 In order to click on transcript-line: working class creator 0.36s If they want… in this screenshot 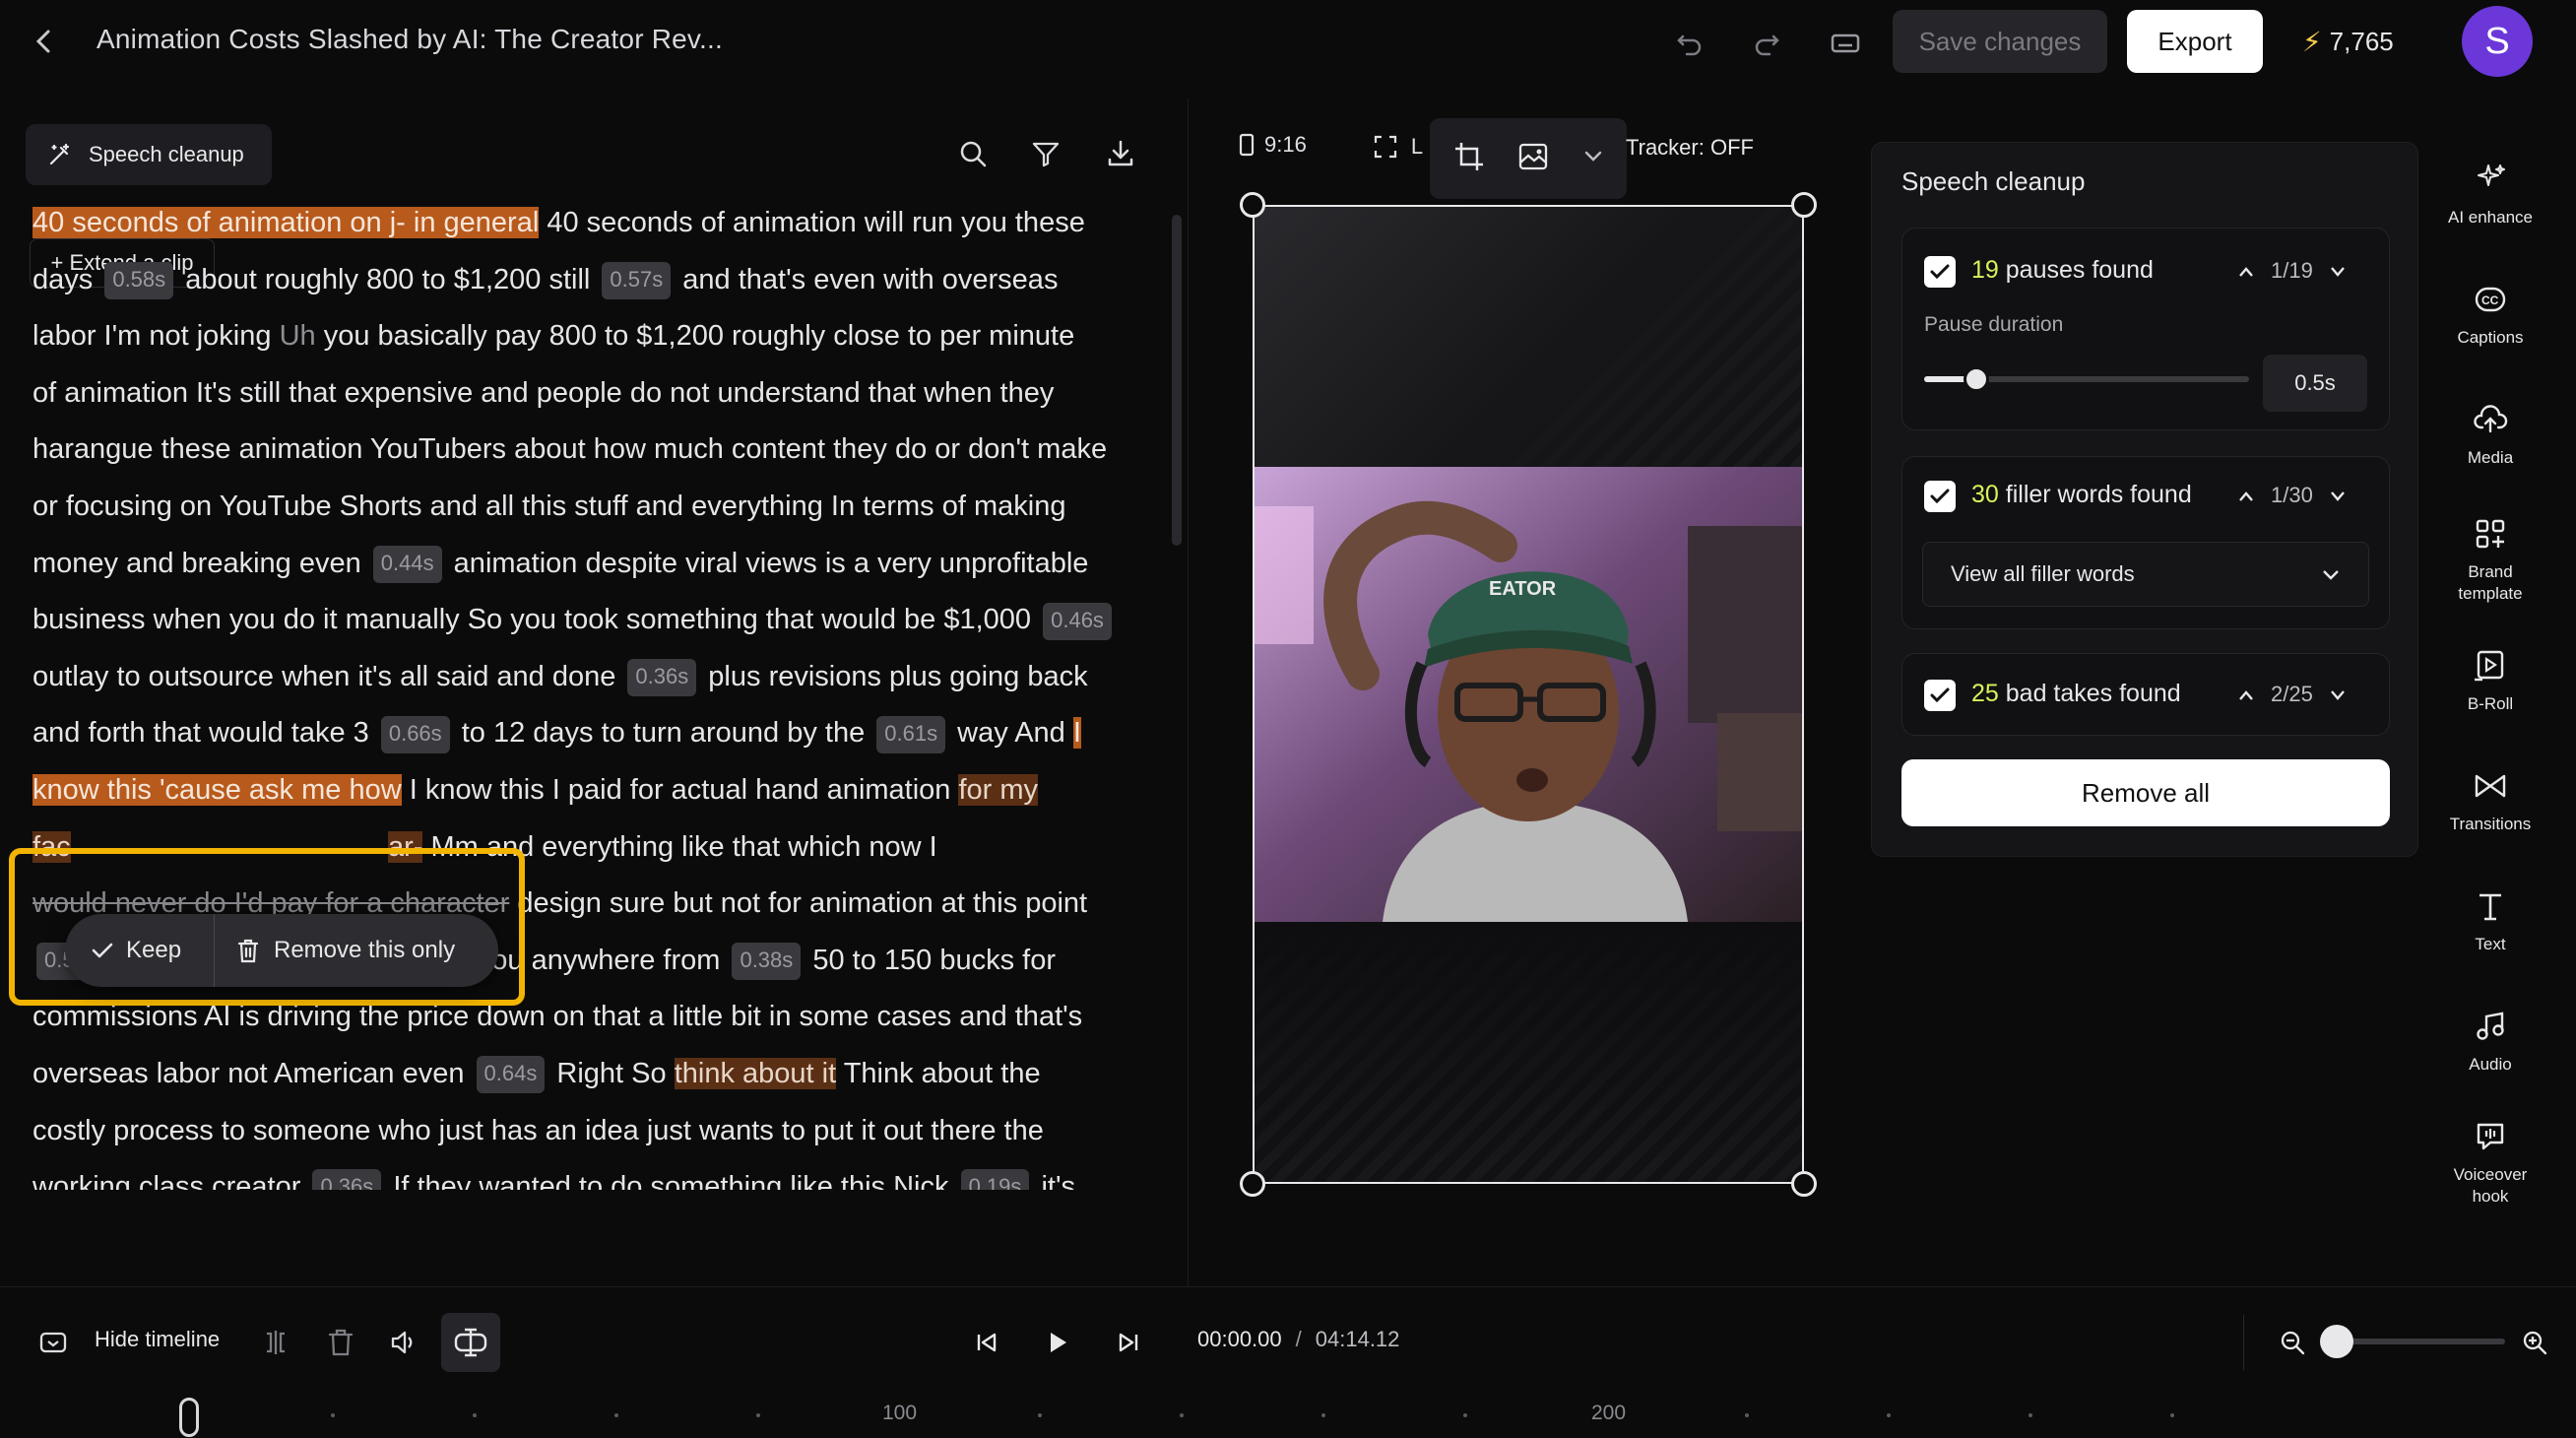, I will do `click(593, 1174)`.